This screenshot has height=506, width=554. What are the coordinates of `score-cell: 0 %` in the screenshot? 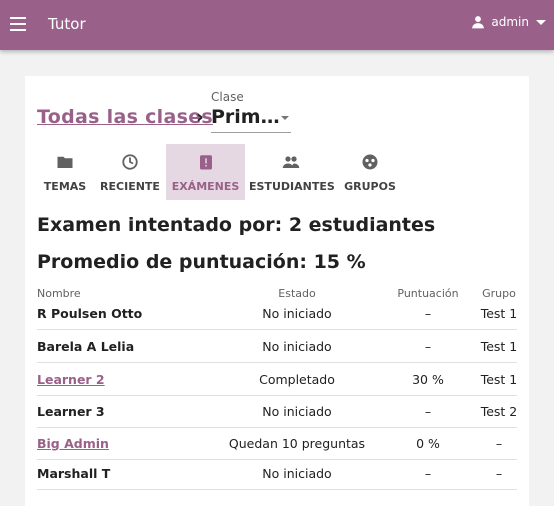 It's located at (428, 443).